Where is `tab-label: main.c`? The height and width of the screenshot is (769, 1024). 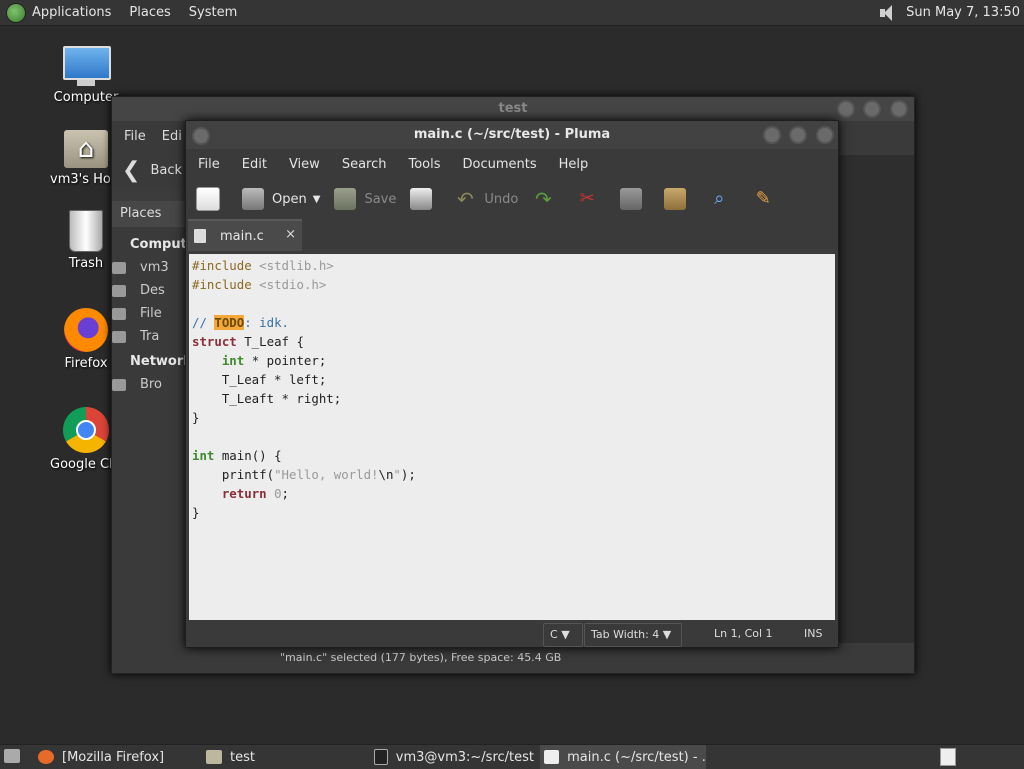 tab-label: main.c is located at coordinates (242, 236).